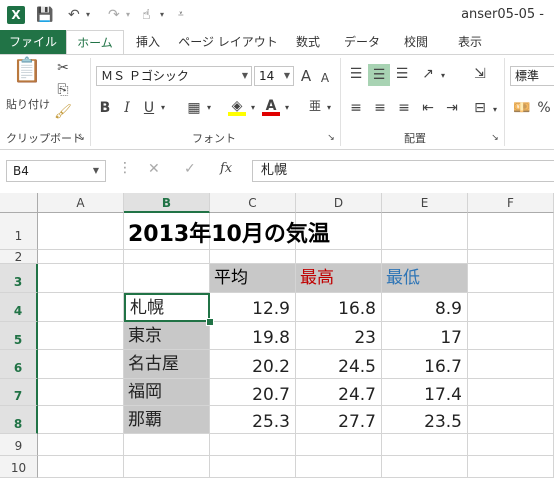 The width and height of the screenshot is (554, 480). What do you see at coordinates (19, 467) in the screenshot?
I see `row-header-10: 10` at bounding box center [19, 467].